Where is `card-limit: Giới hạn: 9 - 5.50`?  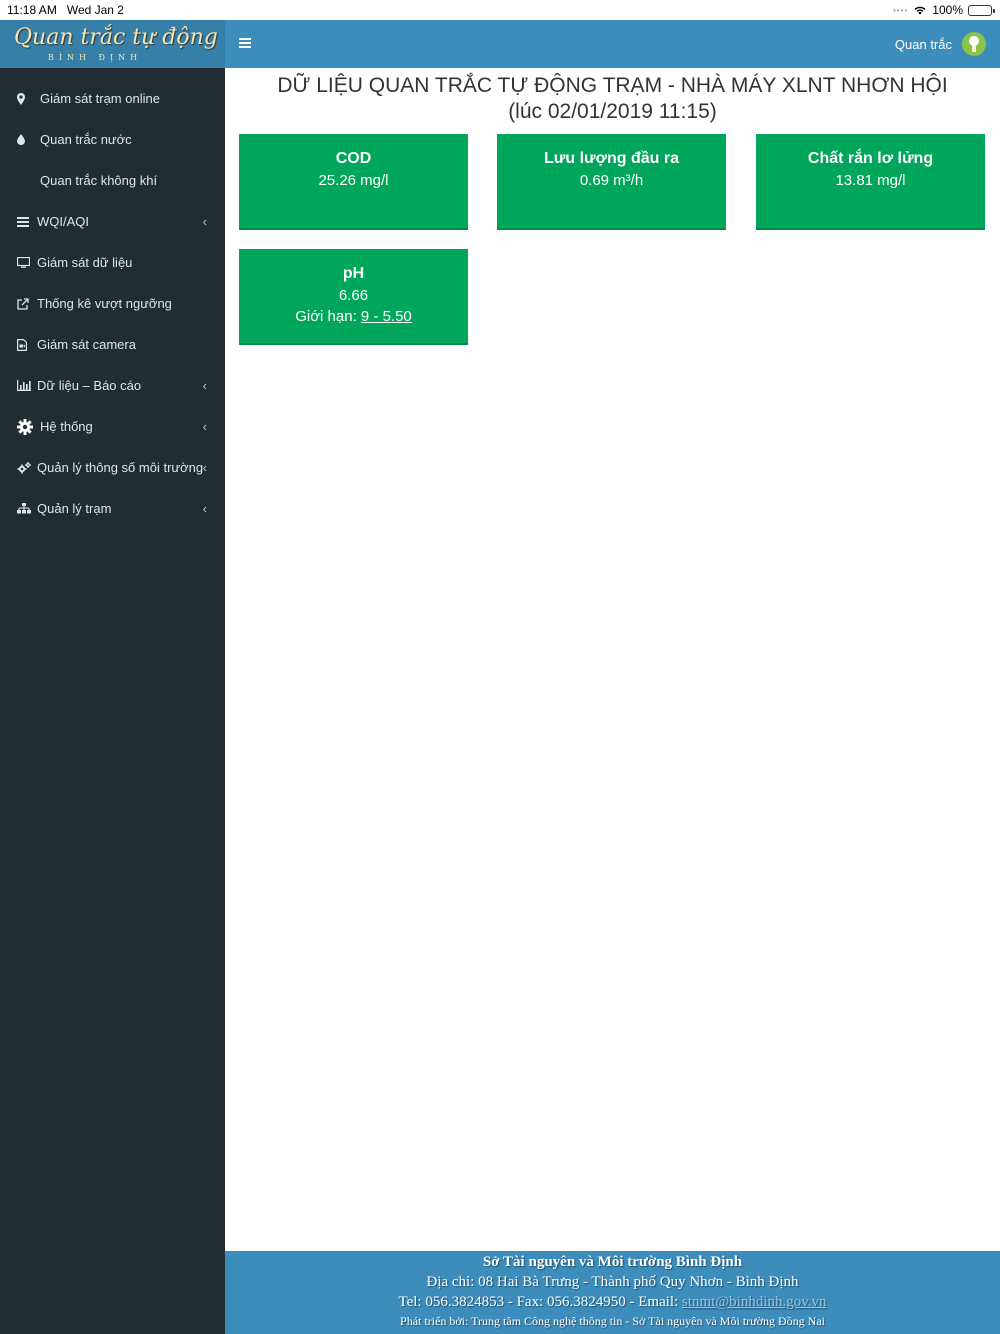 card-limit: Giới hạn: 9 - 5.50 is located at coordinates (353, 316).